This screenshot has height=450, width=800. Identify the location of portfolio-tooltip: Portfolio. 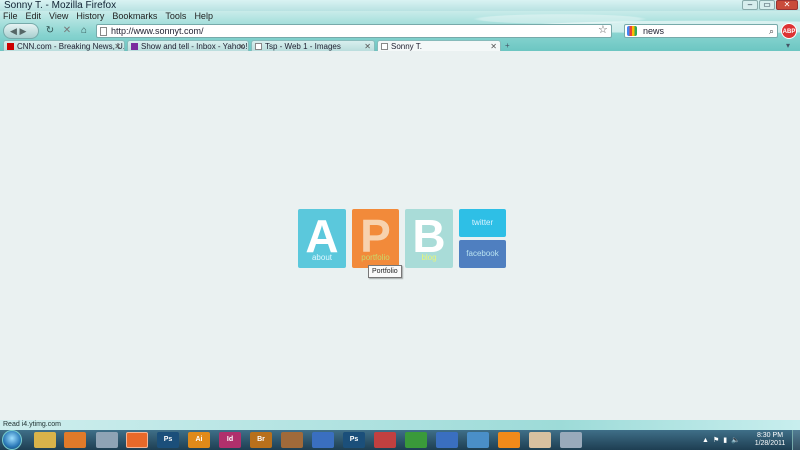
(385, 271).